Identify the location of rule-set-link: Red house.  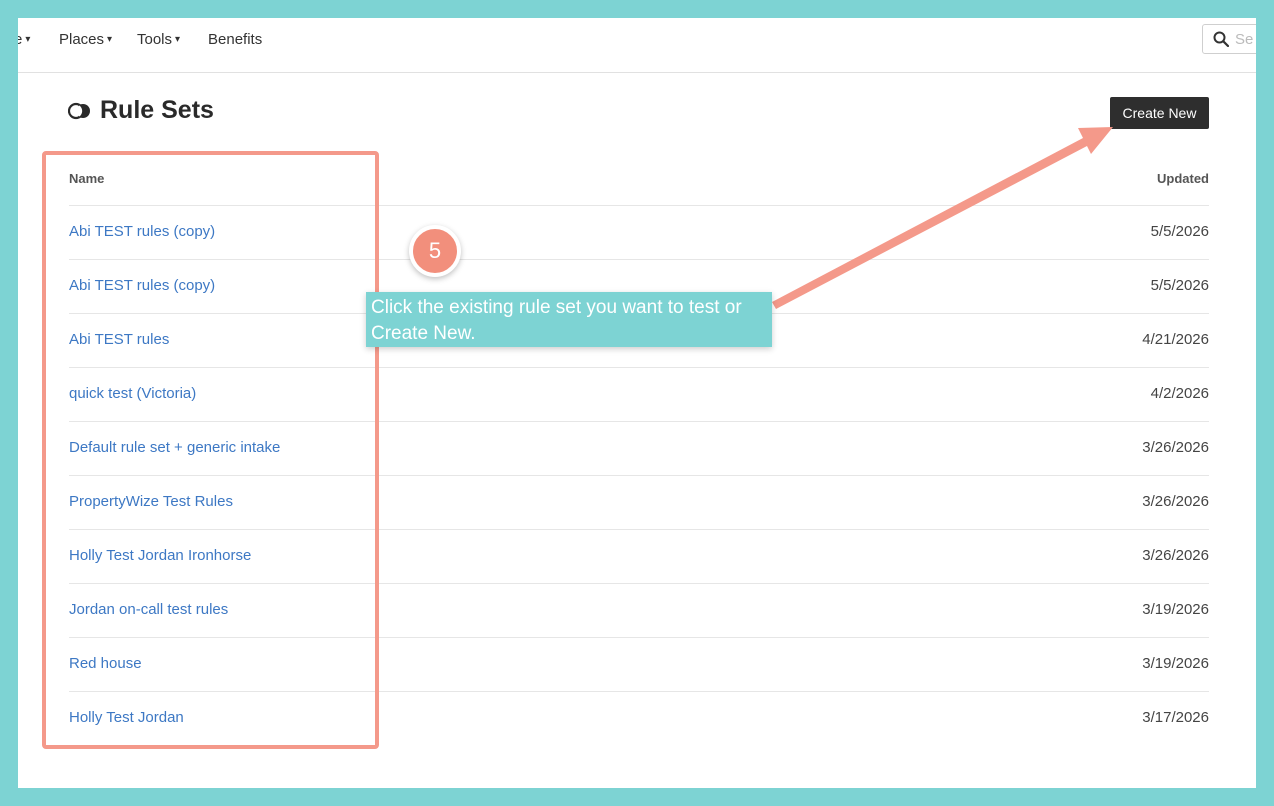
(105, 663).